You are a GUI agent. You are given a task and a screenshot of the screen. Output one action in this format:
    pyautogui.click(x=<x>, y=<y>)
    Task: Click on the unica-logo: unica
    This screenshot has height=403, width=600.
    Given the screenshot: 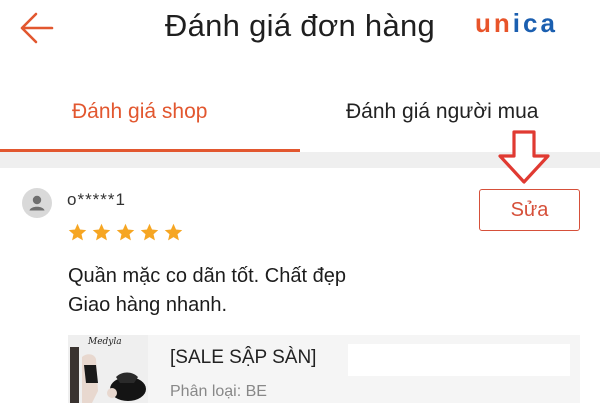 What is the action you would take?
    pyautogui.click(x=516, y=23)
    